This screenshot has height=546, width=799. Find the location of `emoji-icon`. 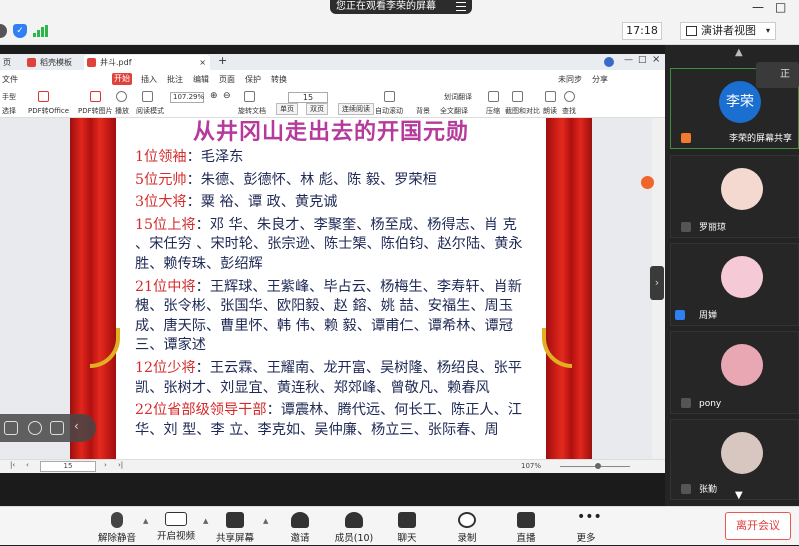

emoji-icon is located at coordinates (35, 428).